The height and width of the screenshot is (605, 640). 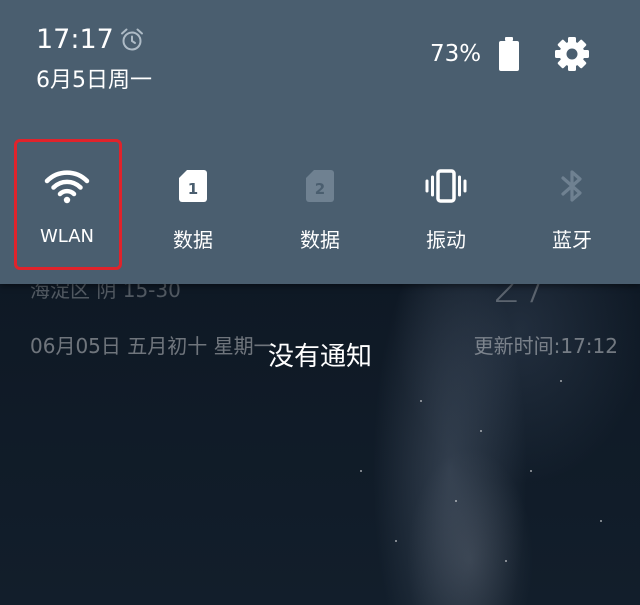 What do you see at coordinates (446, 240) in the screenshot?
I see `tile-label: 振动` at bounding box center [446, 240].